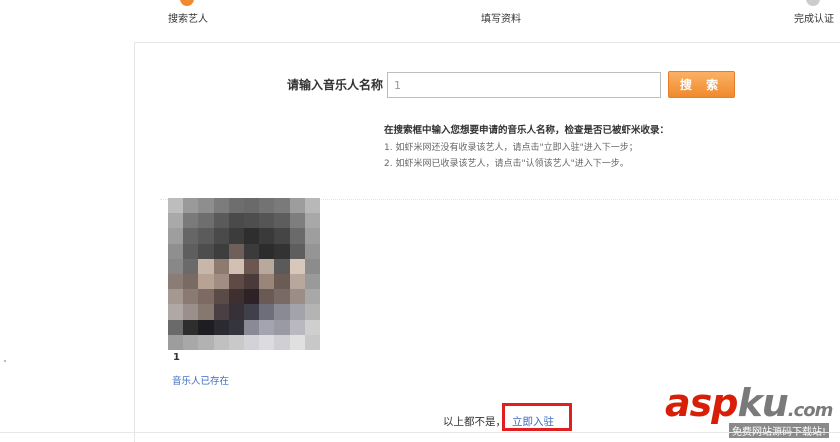 Image resolution: width=840 pixels, height=442 pixels. What do you see at coordinates (527, 130) in the screenshot?
I see `tips-title: 在搜索框中输入您想要申请的音乐人名称，检查是否已被虾米收录：` at bounding box center [527, 130].